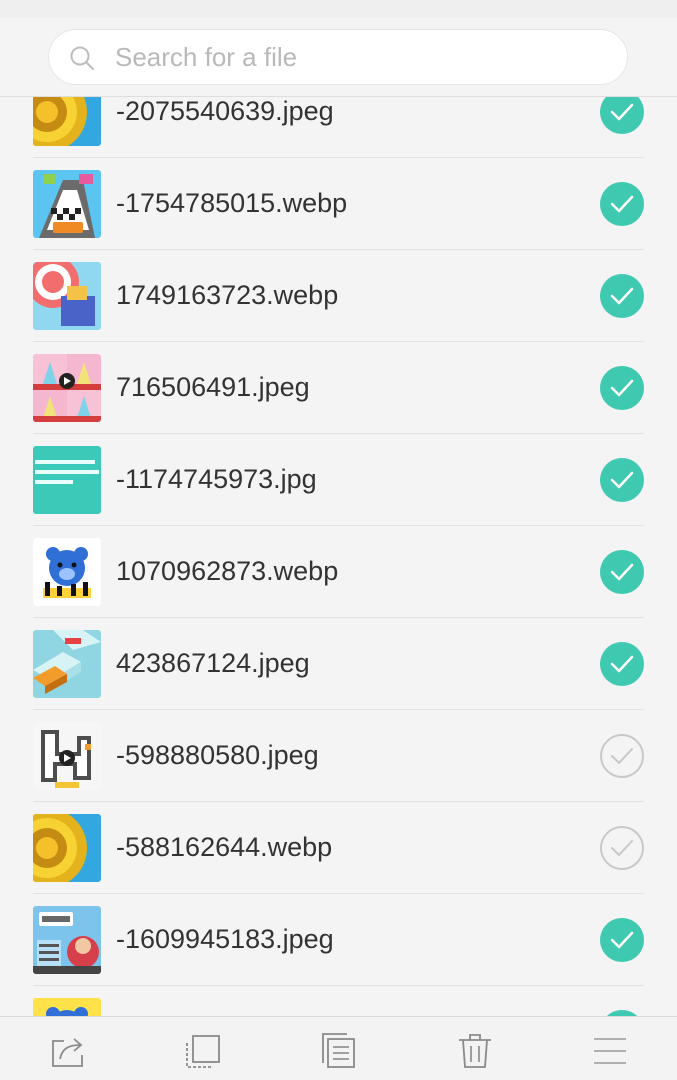 The image size is (677, 1080). I want to click on select-icon, so click(203, 1051).